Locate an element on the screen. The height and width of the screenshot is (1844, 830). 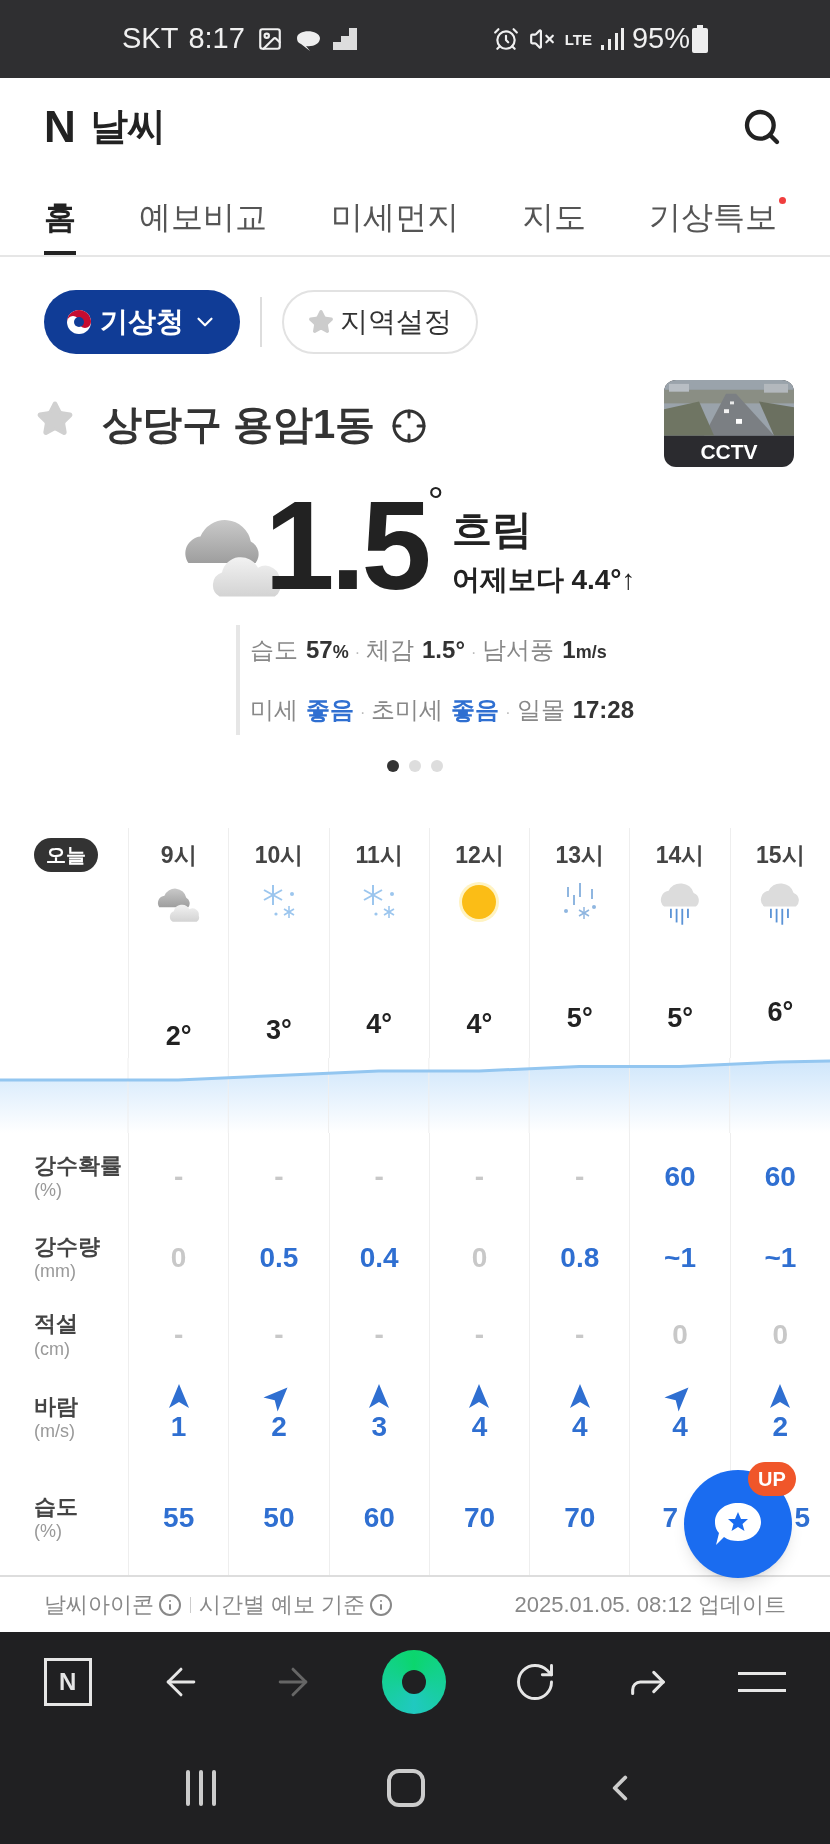
star-icon is located at coordinates (321, 322).